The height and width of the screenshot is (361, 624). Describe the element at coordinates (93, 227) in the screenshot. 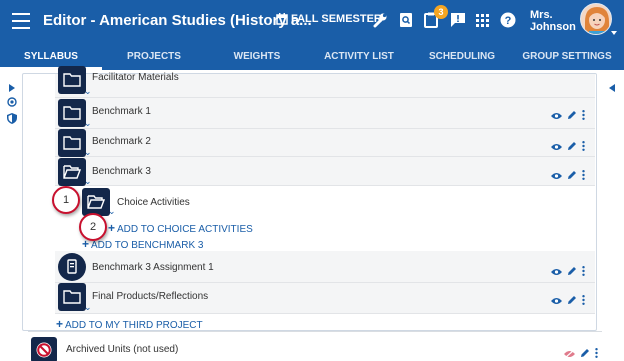

I see `callout-2: 2` at that location.